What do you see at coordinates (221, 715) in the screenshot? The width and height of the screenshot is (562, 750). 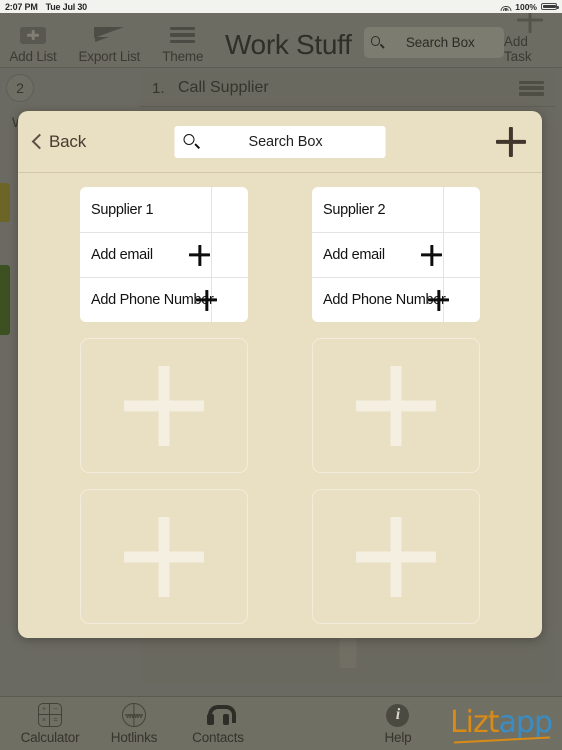 I see `headset-icon` at bounding box center [221, 715].